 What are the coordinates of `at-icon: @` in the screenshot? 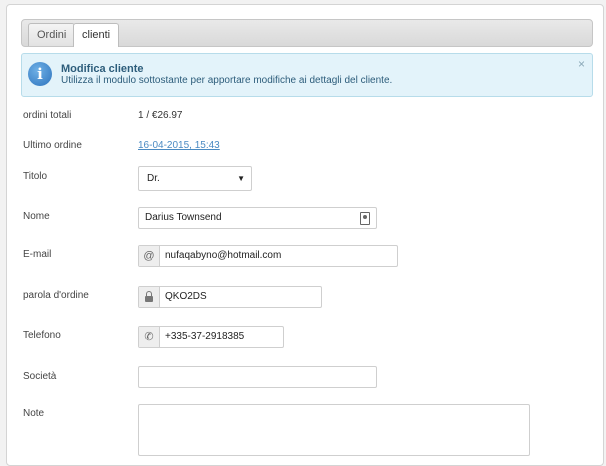 It's located at (149, 256).